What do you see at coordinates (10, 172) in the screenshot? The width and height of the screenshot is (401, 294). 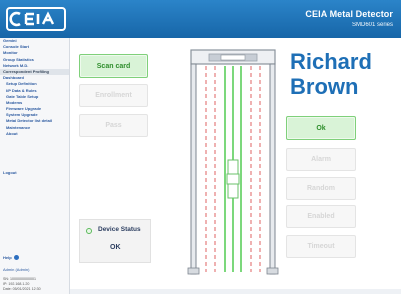 I see `logout-link: Logout` at bounding box center [10, 172].